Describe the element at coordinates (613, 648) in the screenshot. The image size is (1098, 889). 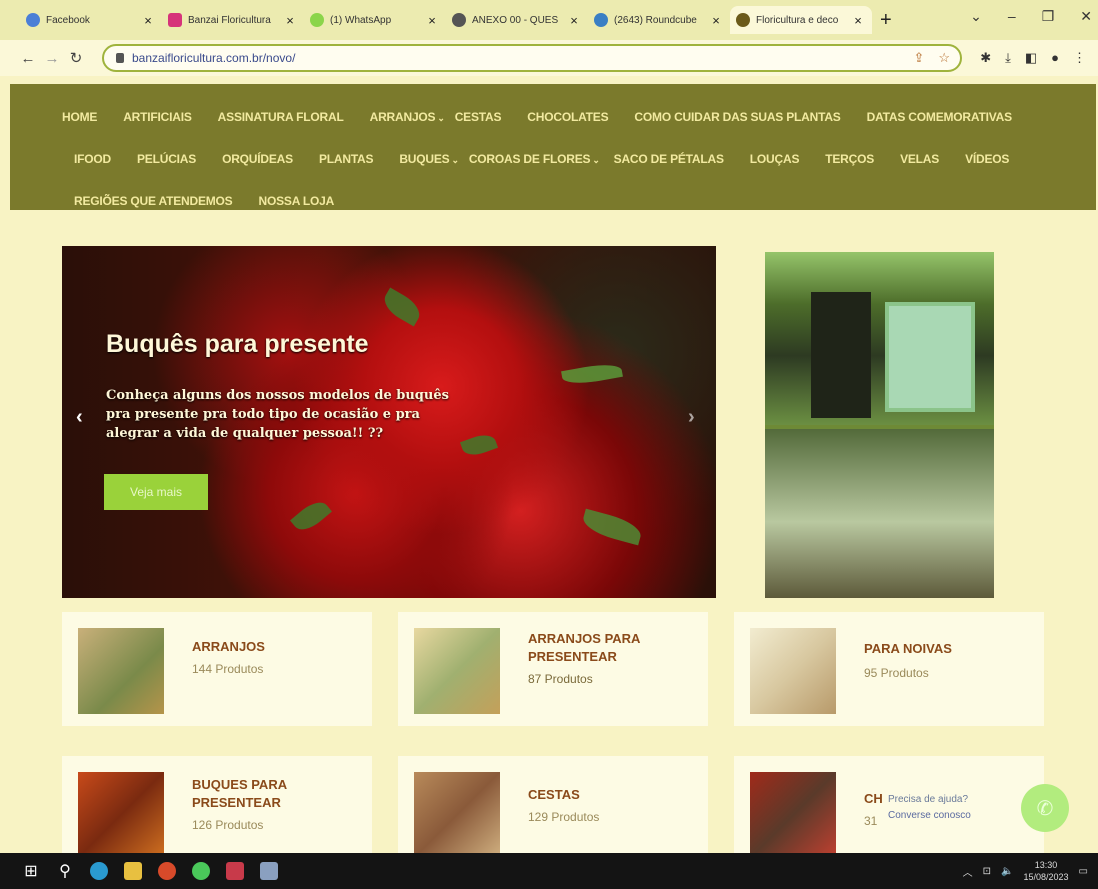
I see `category-title: ARRANJOS PARA PRESENTEAR` at that location.